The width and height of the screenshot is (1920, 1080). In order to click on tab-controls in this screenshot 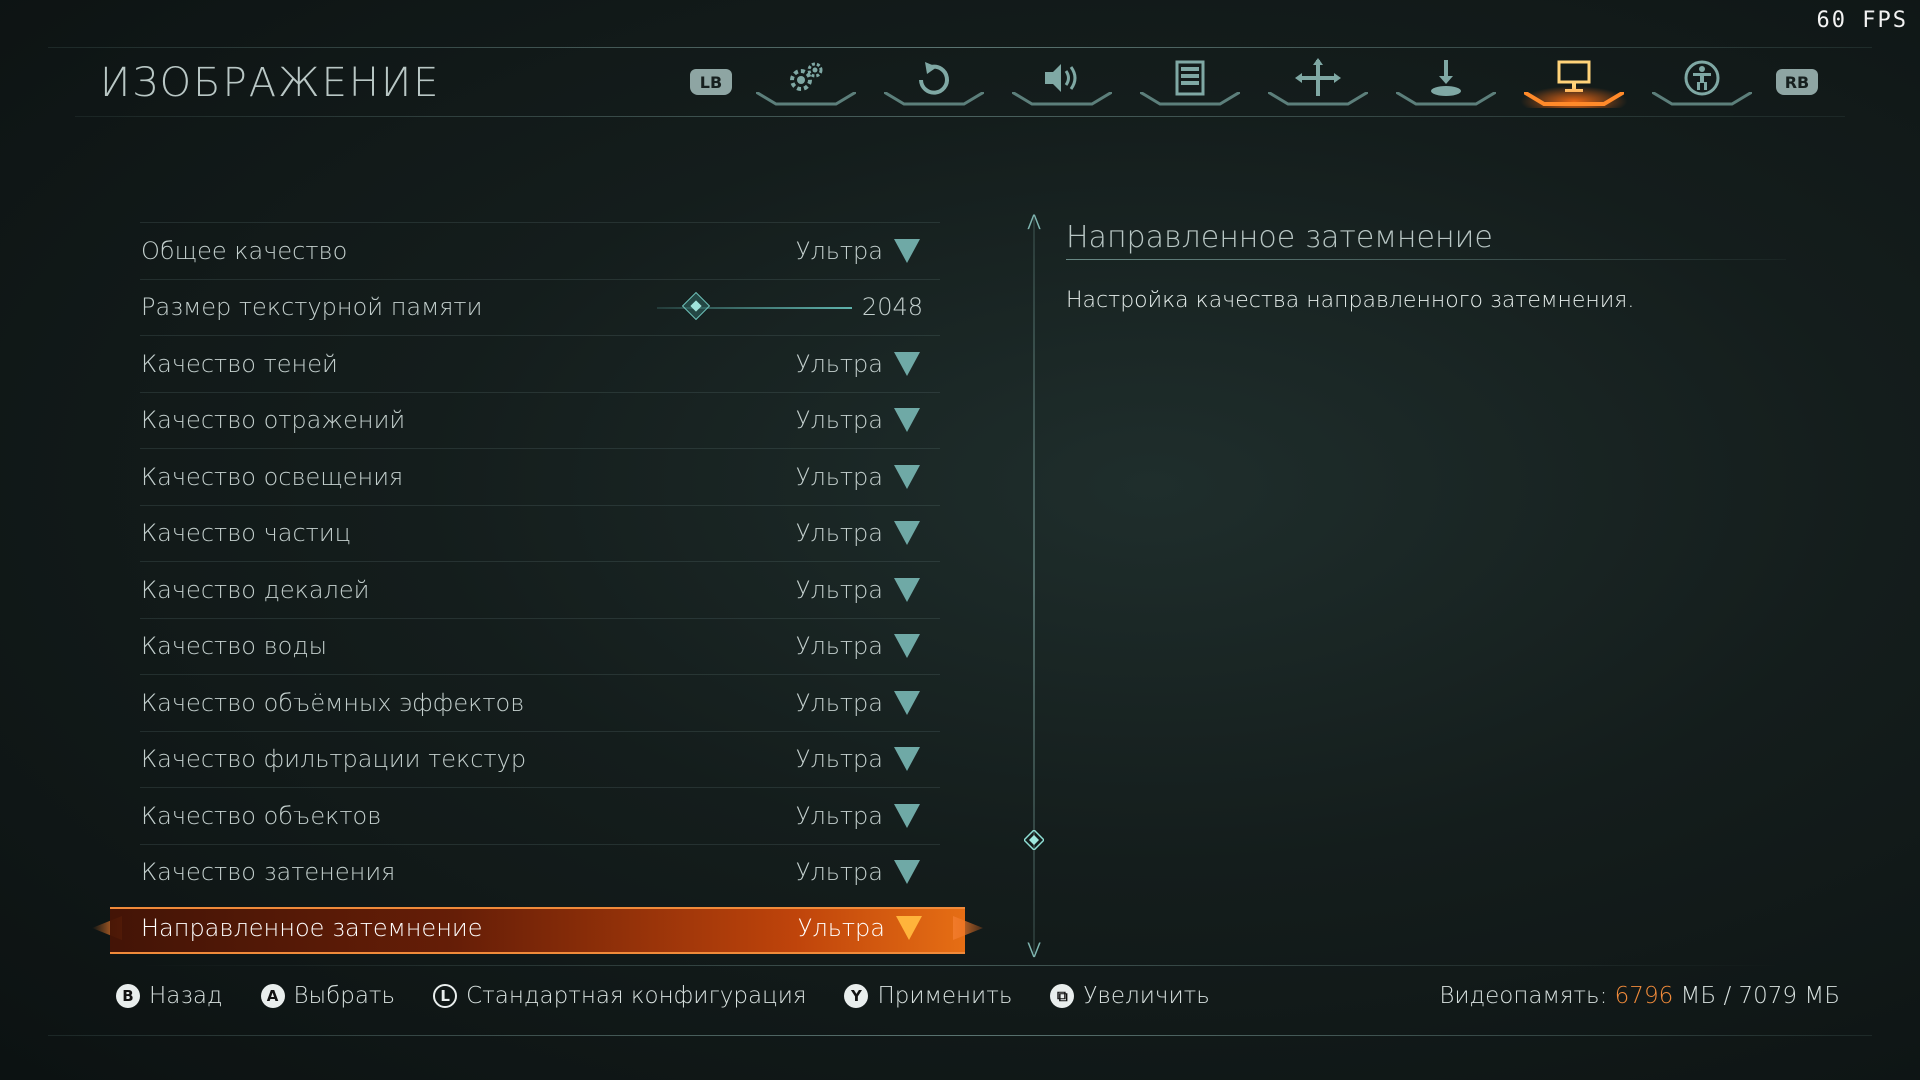, I will do `click(934, 82)`.